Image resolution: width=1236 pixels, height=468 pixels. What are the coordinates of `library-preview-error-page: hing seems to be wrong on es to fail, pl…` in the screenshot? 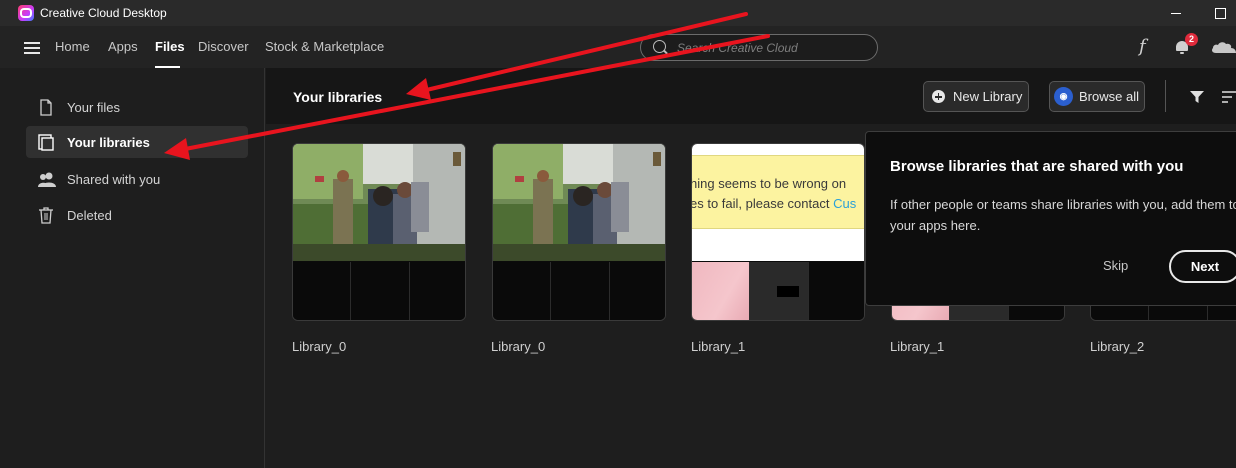 It's located at (777, 202).